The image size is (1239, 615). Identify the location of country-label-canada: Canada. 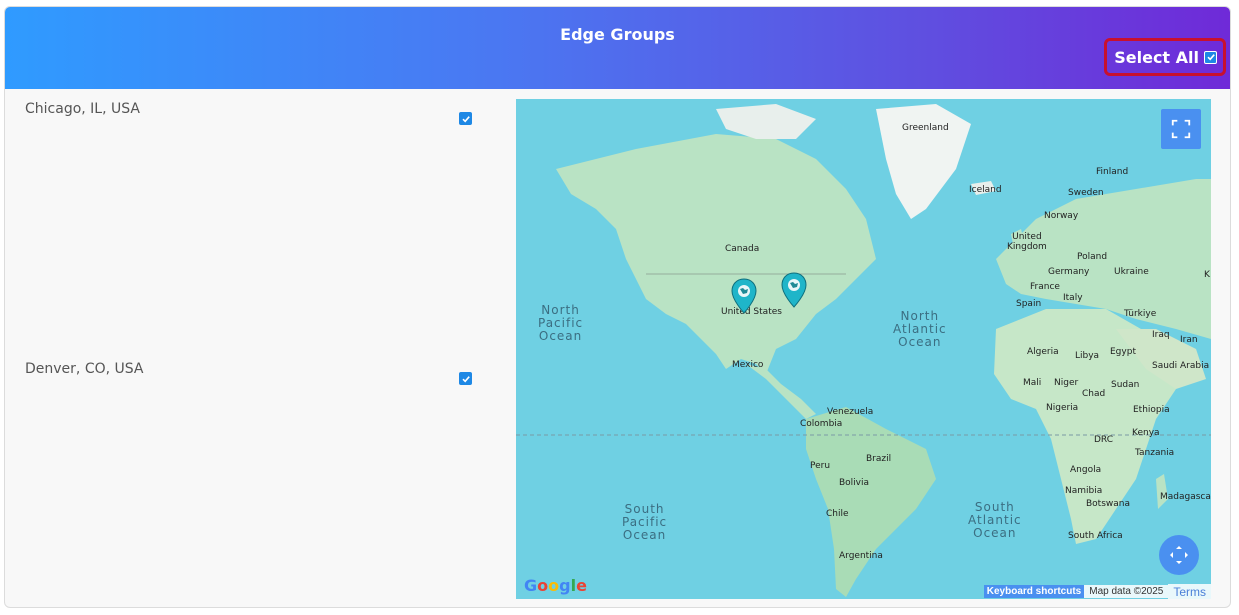
(742, 249).